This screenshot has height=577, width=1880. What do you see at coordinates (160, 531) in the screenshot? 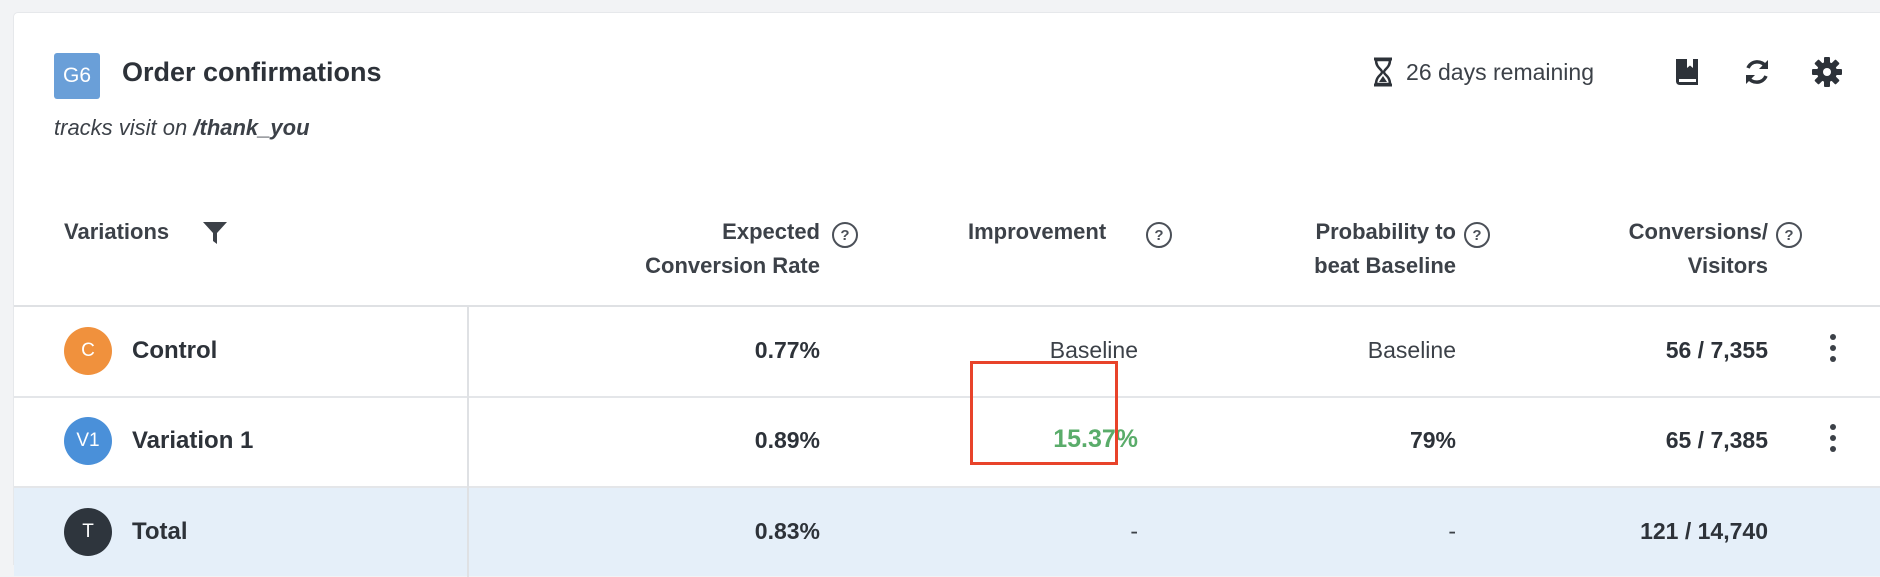
I see `variation-name: Total` at bounding box center [160, 531].